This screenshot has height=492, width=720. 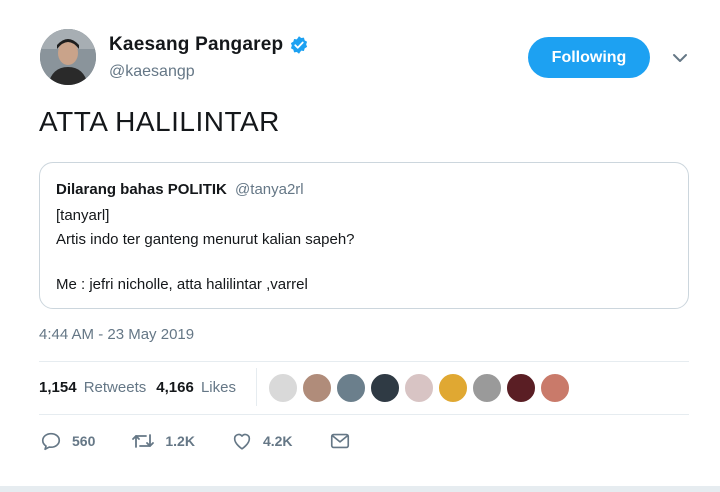 I want to click on author-display-name: Kaesang Pangarep, so click(x=196, y=45).